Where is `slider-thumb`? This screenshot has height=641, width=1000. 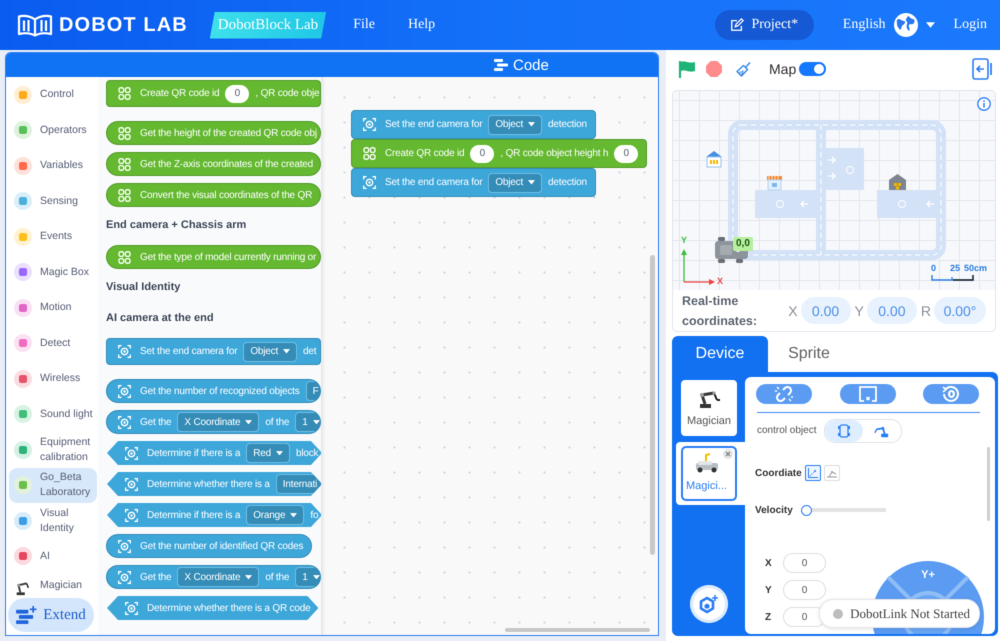
slider-thumb is located at coordinates (806, 510).